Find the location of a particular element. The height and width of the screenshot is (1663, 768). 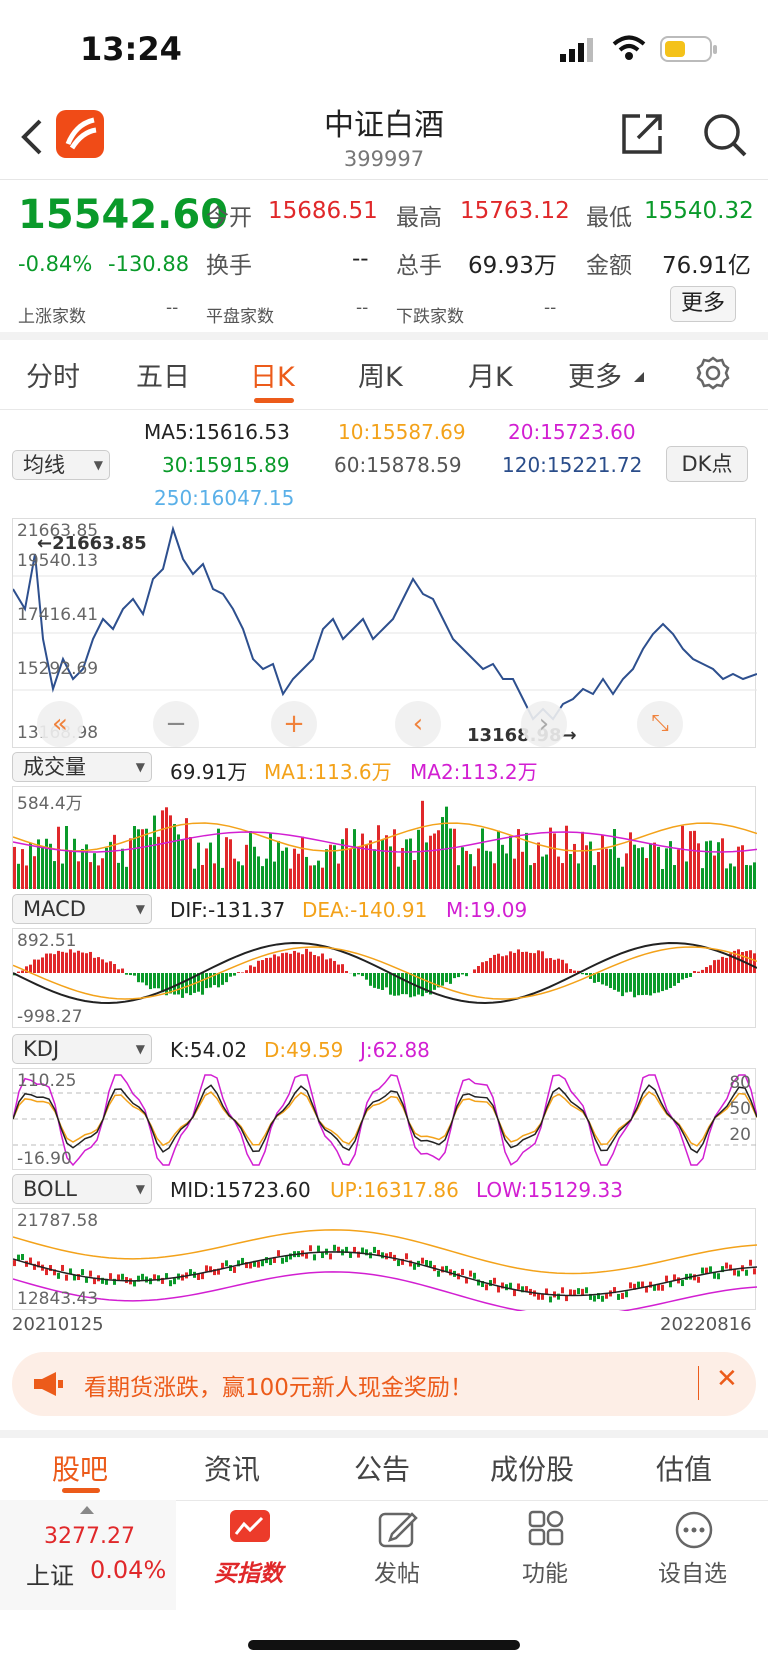

settings-gear-icon is located at coordinates (713, 373).